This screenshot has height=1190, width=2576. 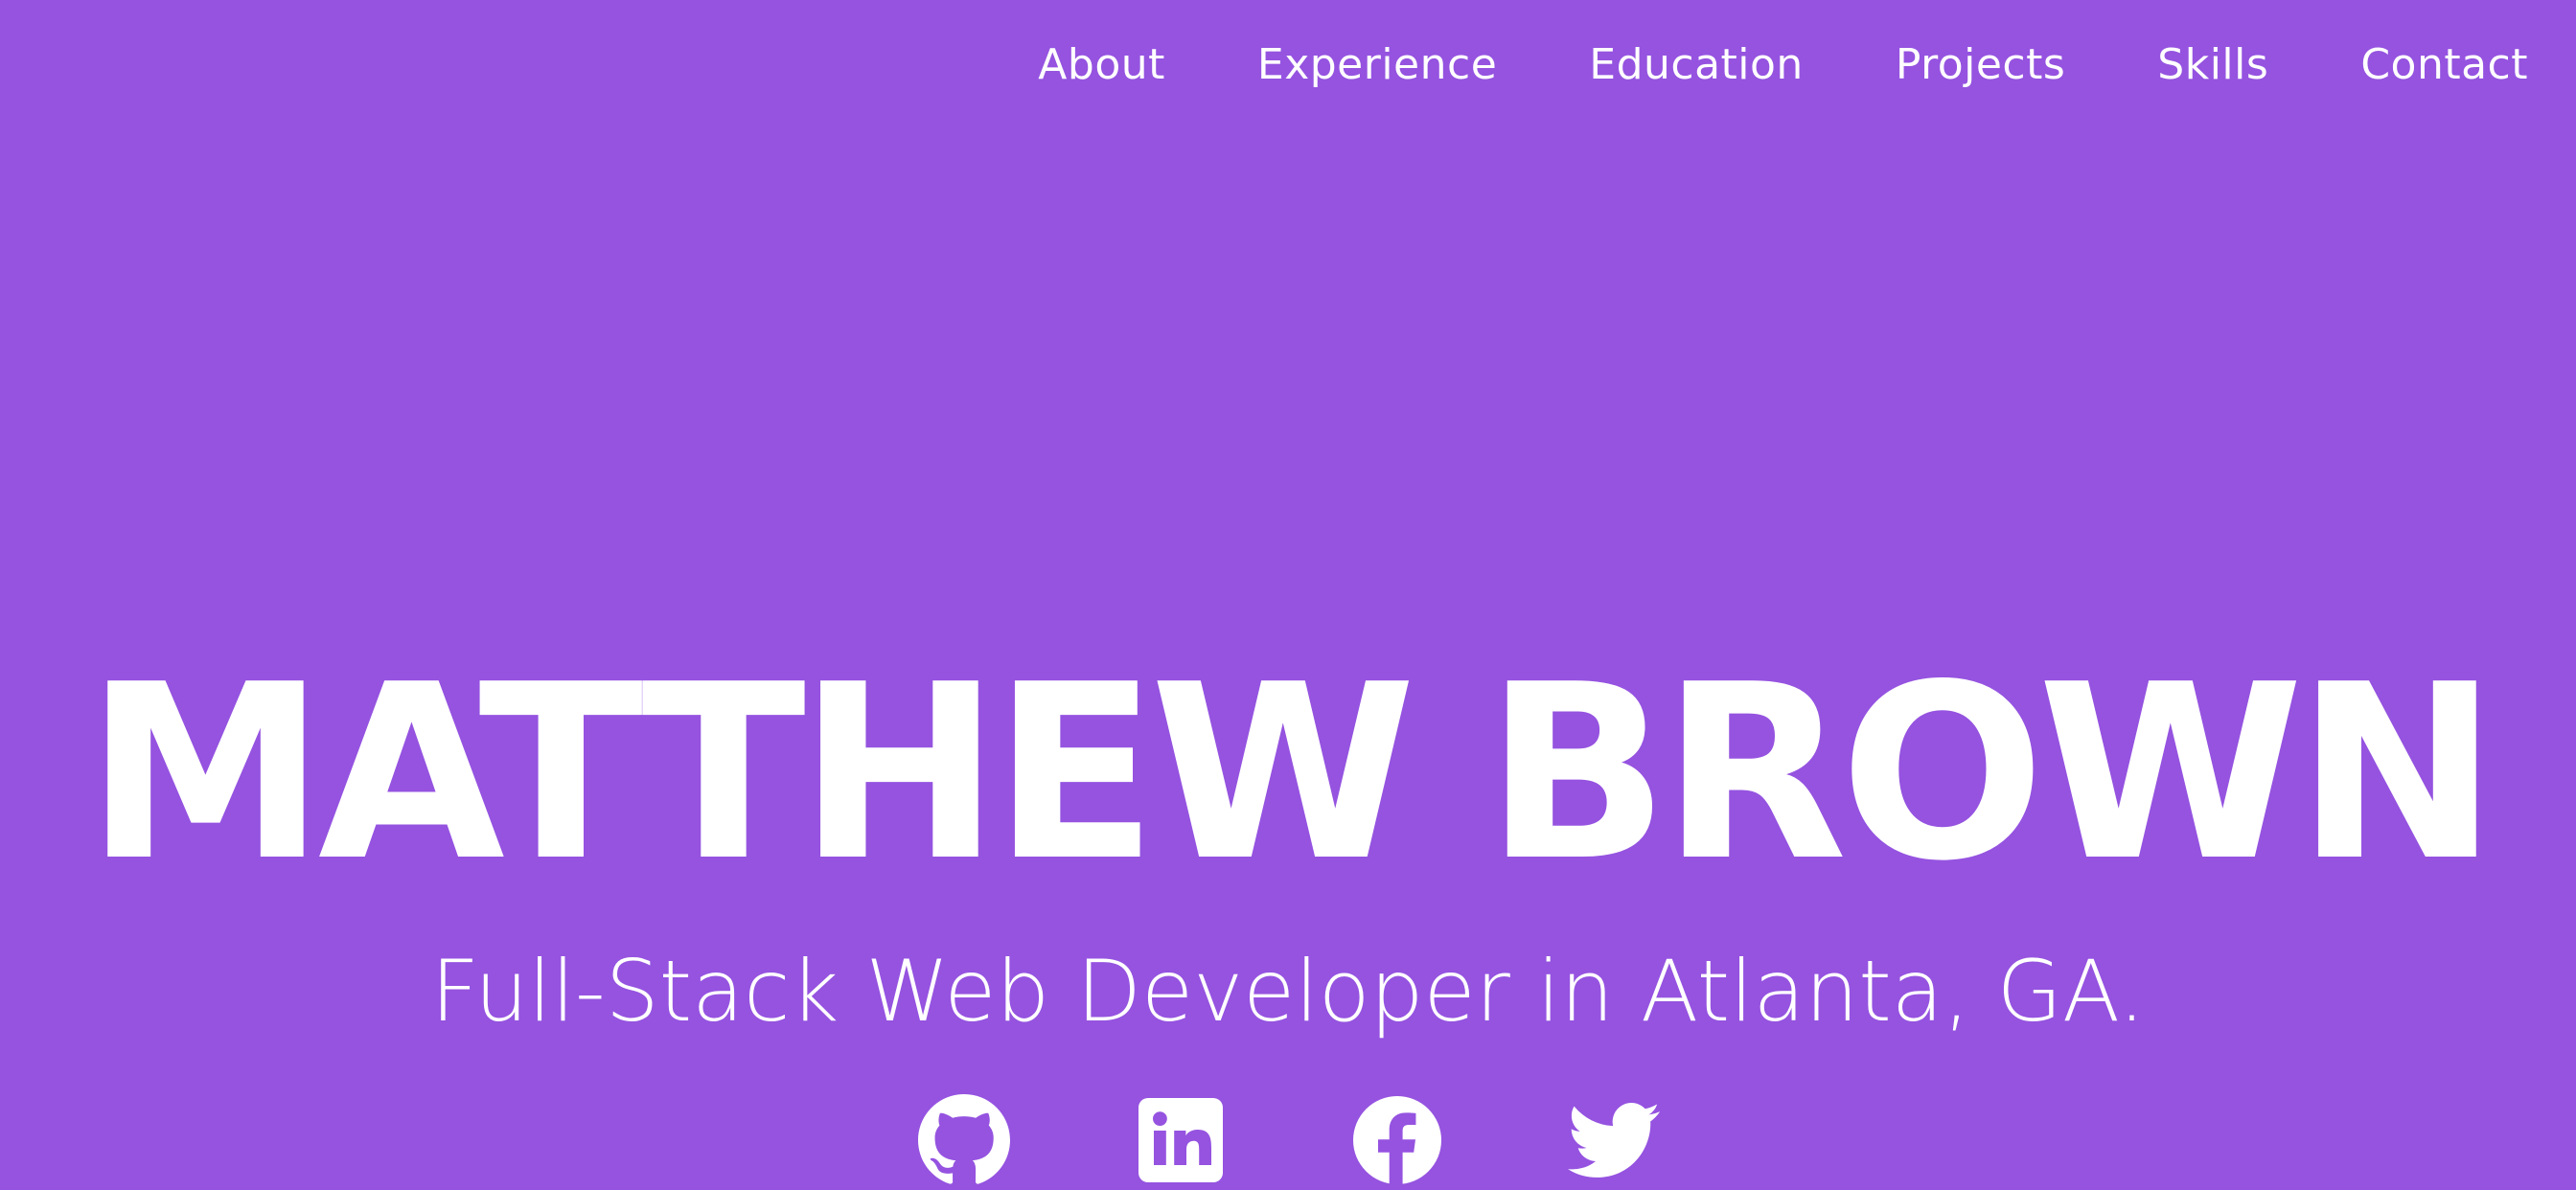 I want to click on linkedin-icon, so click(x=1180, y=1140).